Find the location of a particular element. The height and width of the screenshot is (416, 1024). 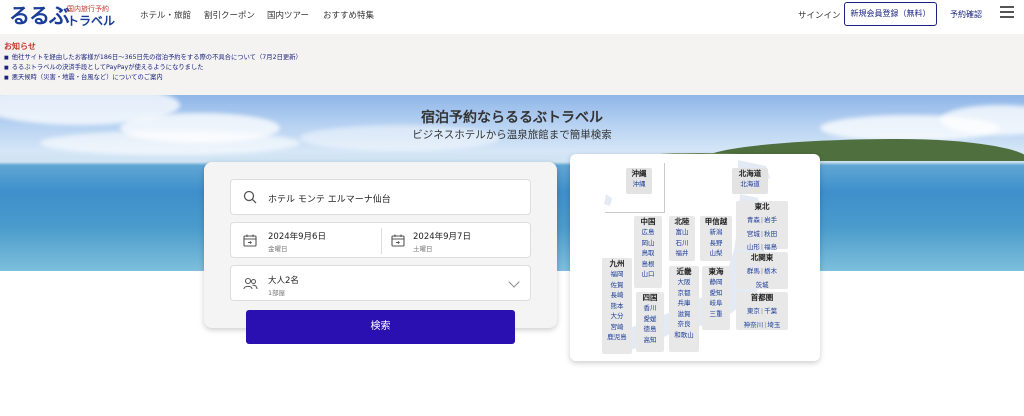

pref-link: 山形 is located at coordinates (753, 247).